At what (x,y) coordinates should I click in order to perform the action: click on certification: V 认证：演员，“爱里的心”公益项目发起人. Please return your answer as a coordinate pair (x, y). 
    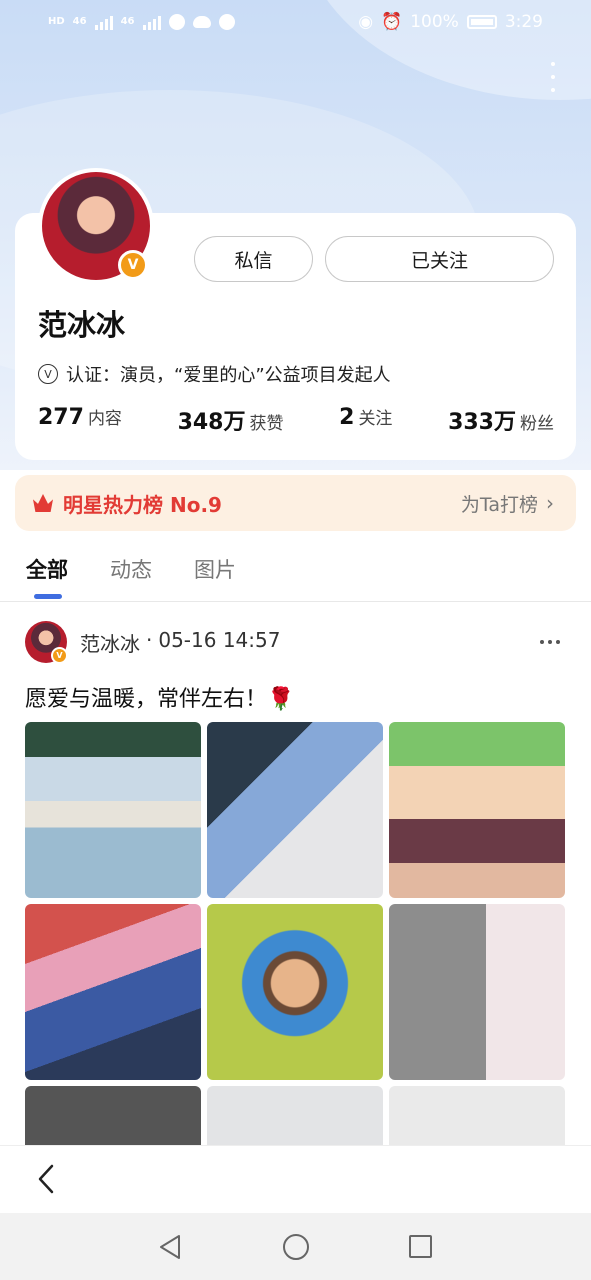
    Looking at the image, I should click on (214, 374).